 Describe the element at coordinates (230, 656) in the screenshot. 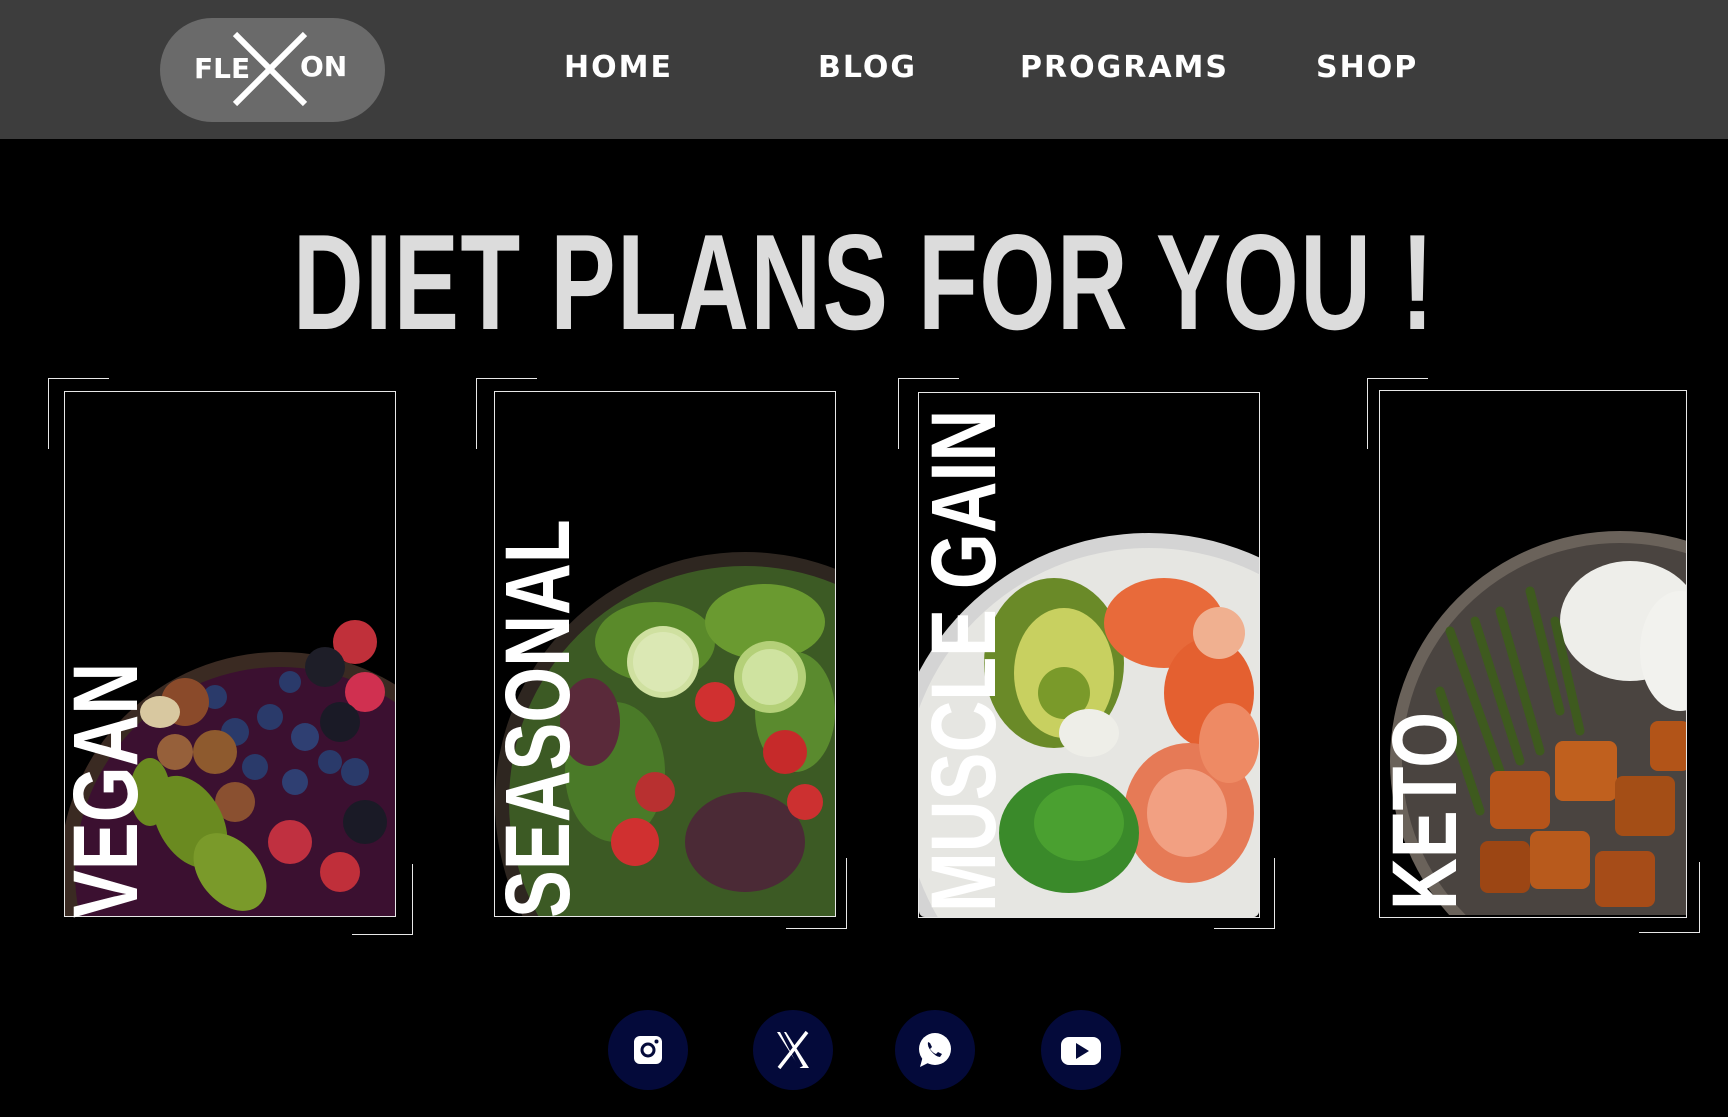

I see `diet-card-vegan: VEGAN` at that location.